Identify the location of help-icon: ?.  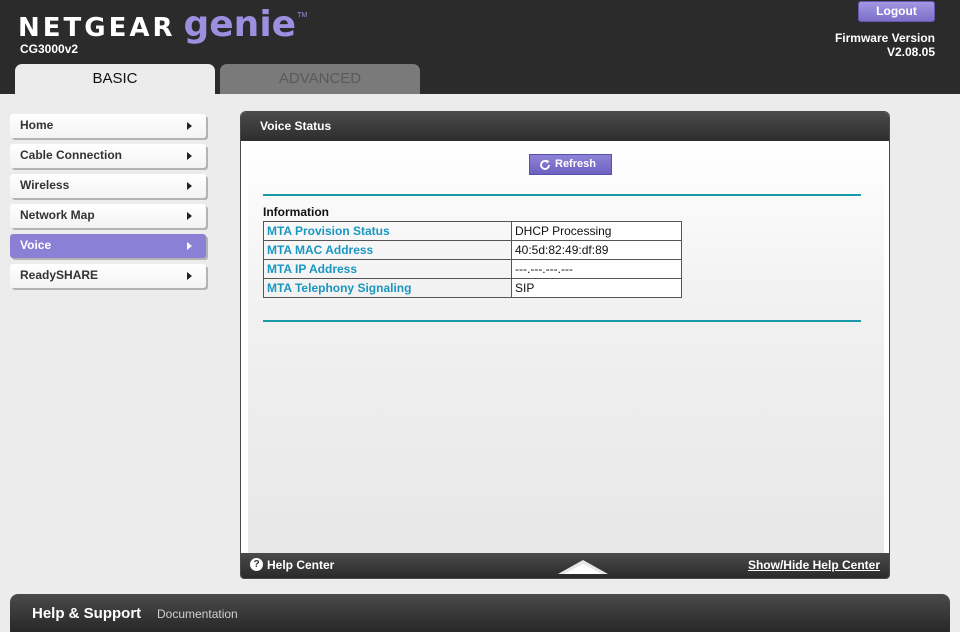
(256, 564).